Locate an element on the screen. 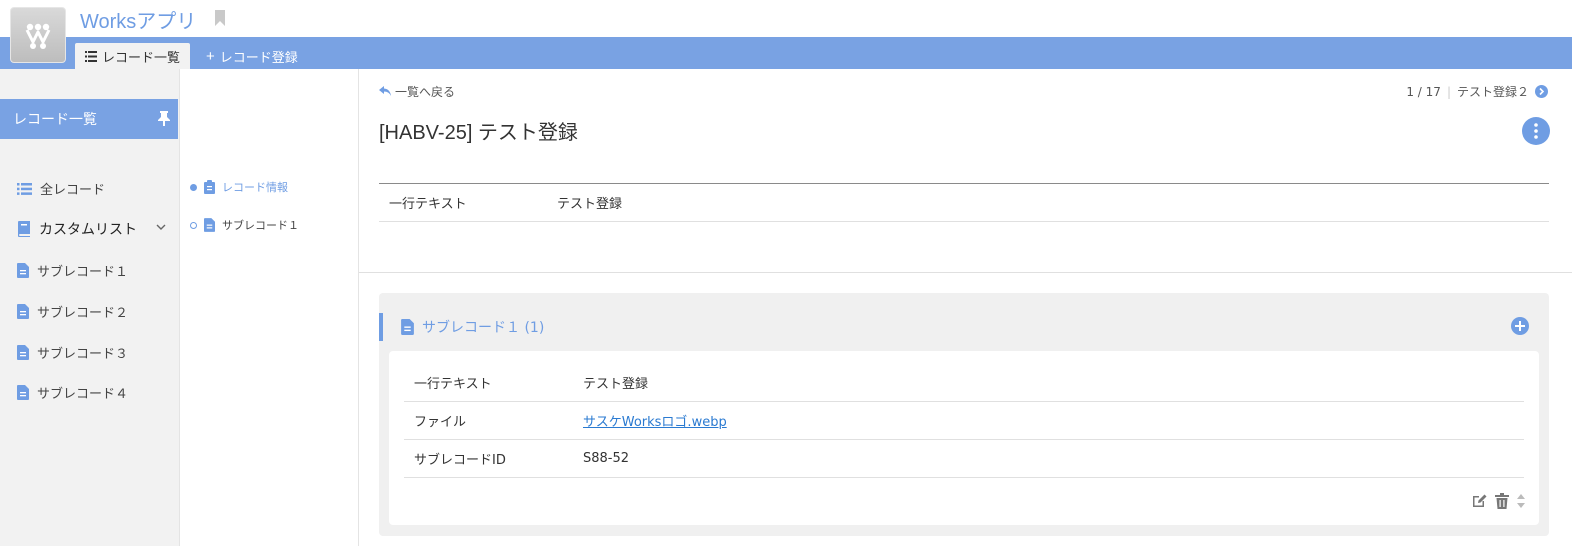  field-label: サブレコードID is located at coordinates (460, 460).